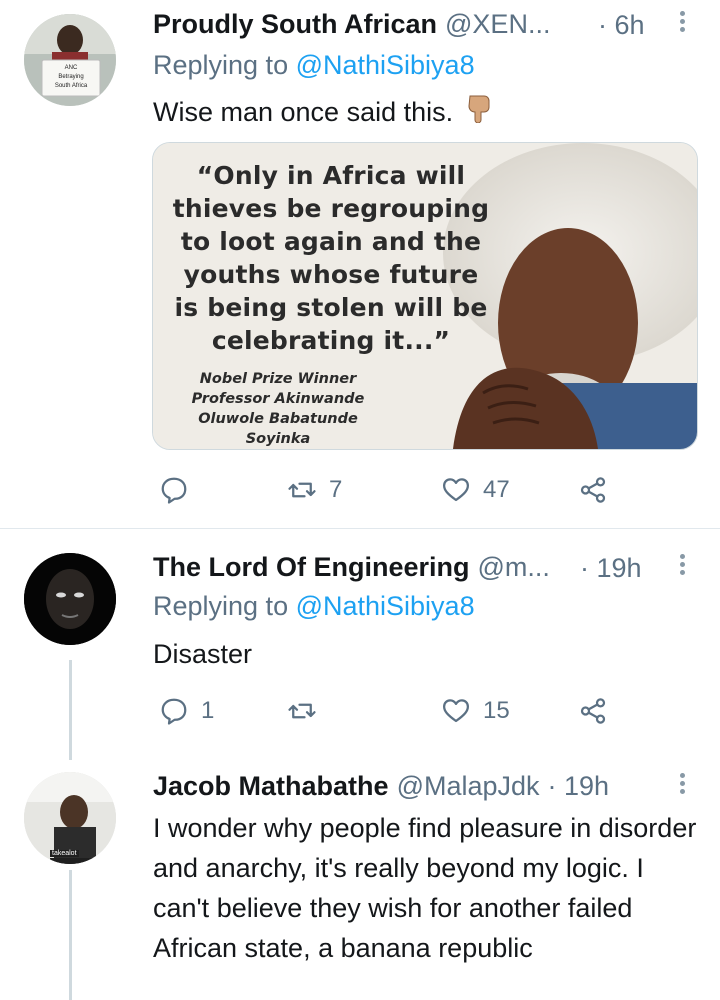 The width and height of the screenshot is (720, 1000). Describe the element at coordinates (496, 710) in the screenshot. I see `like-count: 15` at that location.